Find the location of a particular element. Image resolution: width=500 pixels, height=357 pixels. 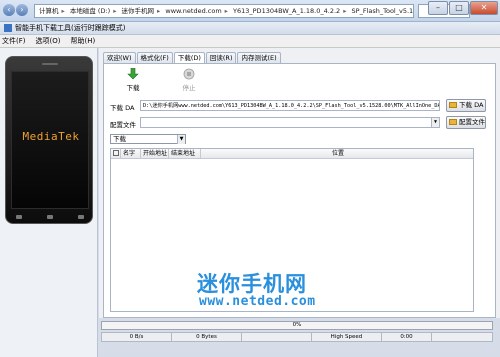

forward-arrow-icon: › is located at coordinates (22, 10).